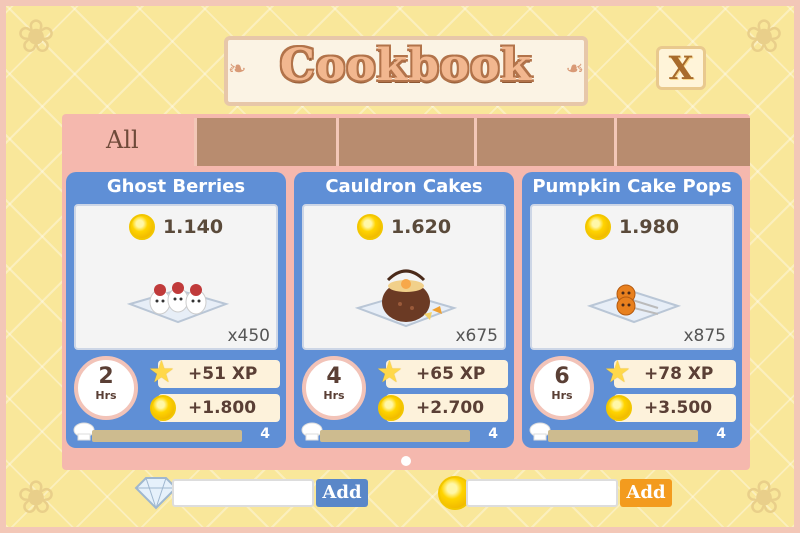 Image resolution: width=800 pixels, height=533 pixels. Describe the element at coordinates (342, 493) in the screenshot. I see `add-gems-button: Add` at that location.